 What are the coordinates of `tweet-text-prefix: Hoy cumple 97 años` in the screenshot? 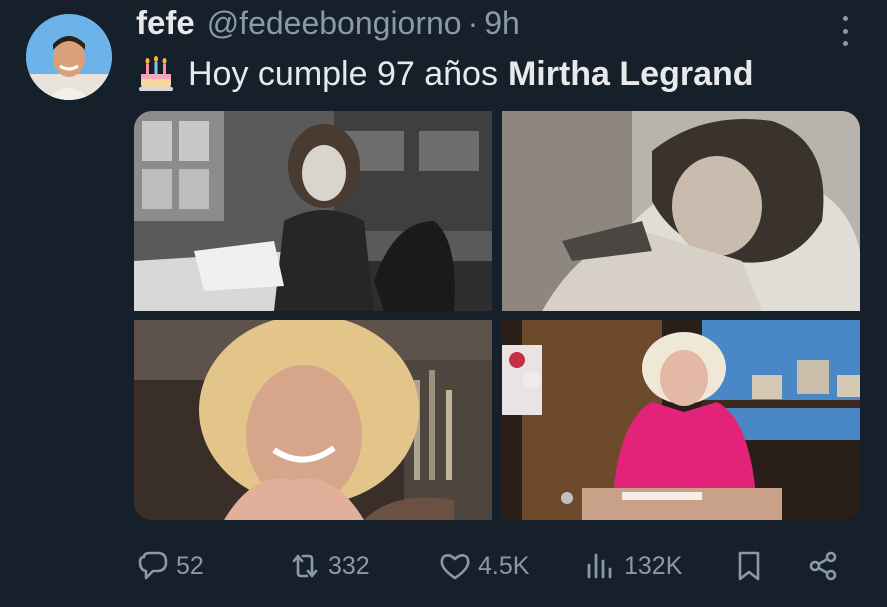 It's located at (343, 73).